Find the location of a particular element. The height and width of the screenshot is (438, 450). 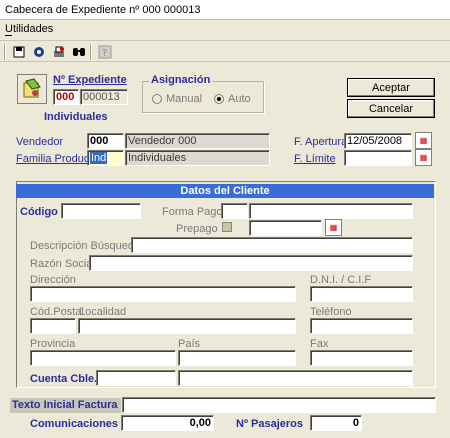

pasajeros-label: Nº Pasajeros is located at coordinates (269, 424).